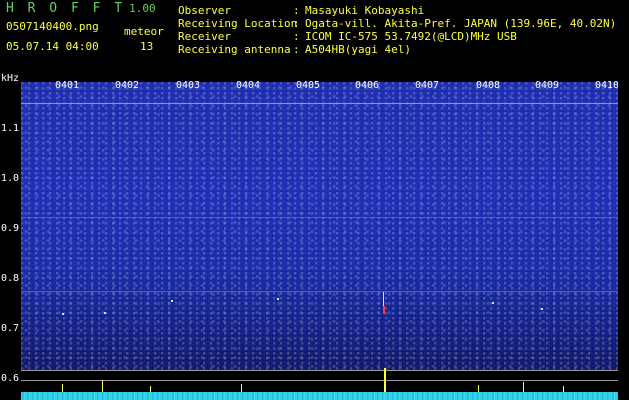 This screenshot has height=400, width=629. I want to click on time-label: 0408, so click(488, 85).